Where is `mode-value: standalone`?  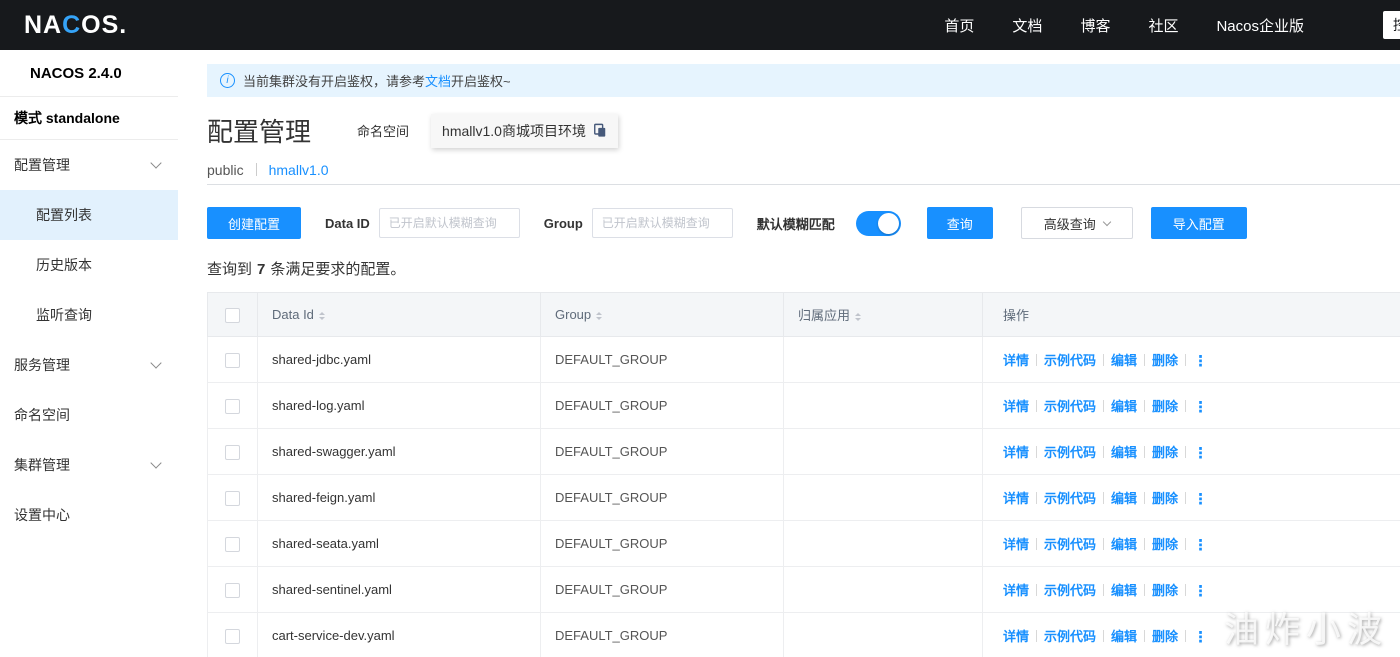 mode-value: standalone is located at coordinates (82, 118).